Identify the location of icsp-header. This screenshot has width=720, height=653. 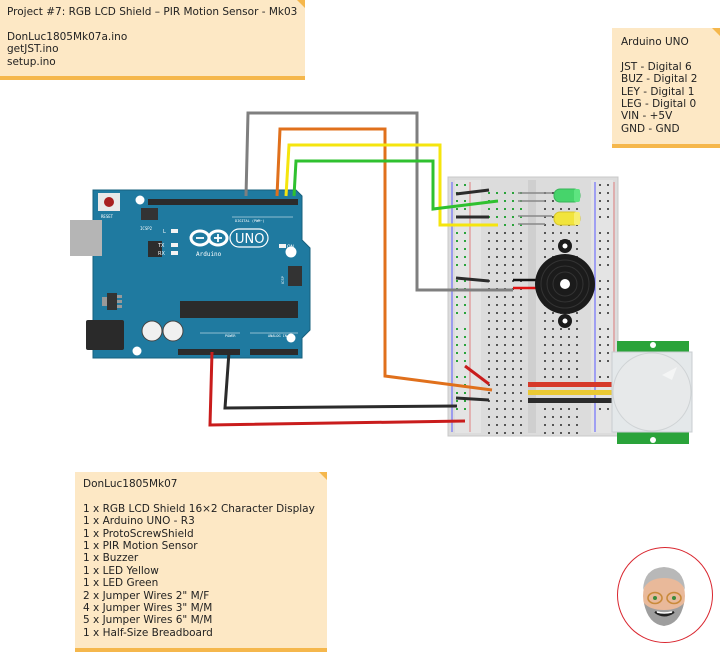
(295, 276).